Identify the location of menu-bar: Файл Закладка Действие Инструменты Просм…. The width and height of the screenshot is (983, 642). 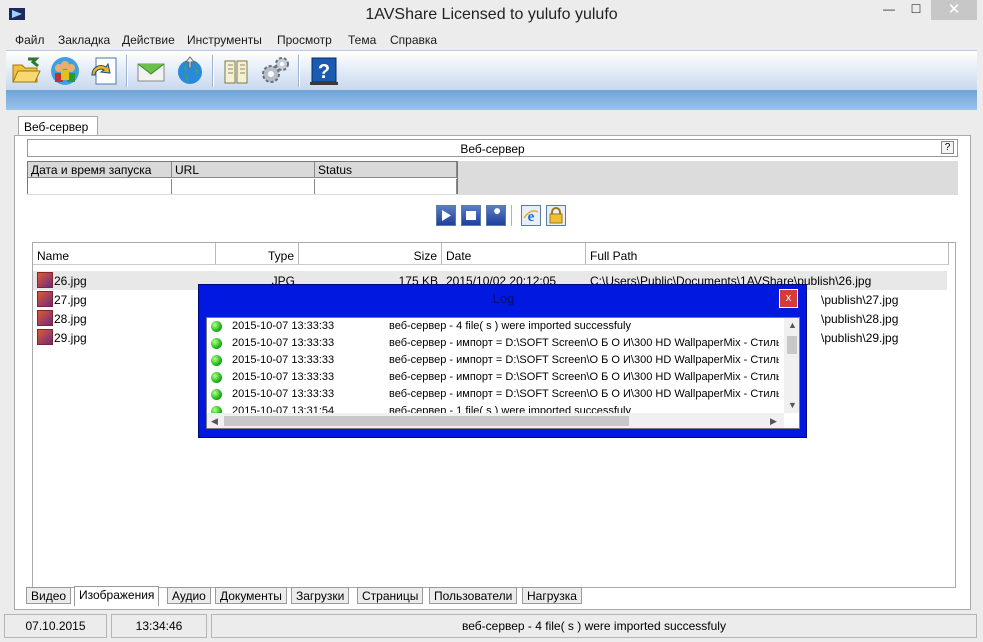
(491, 40).